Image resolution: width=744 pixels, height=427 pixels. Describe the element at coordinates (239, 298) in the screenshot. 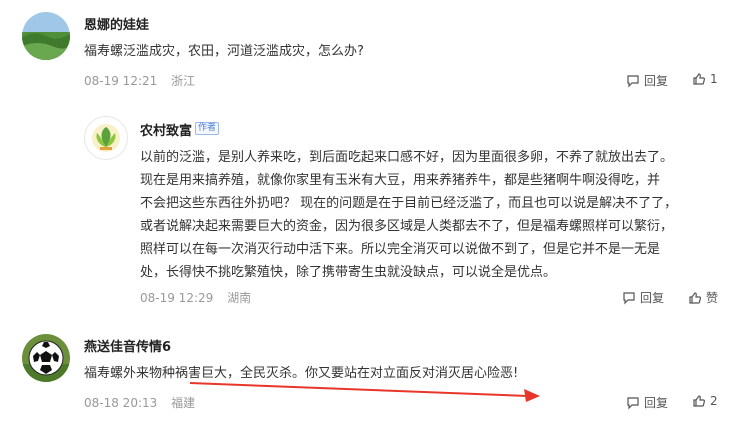

I see `comment-location: 湖南` at that location.